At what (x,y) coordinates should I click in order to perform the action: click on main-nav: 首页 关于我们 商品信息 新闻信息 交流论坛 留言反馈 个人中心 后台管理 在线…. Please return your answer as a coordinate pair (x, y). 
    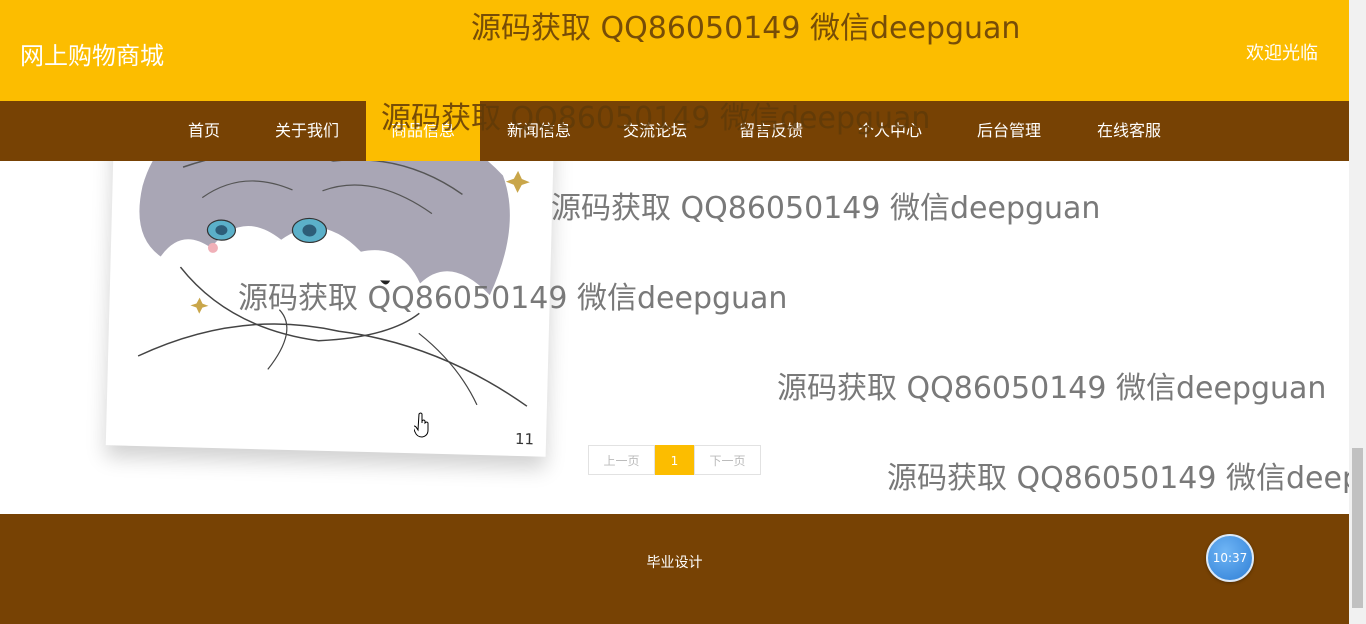
    Looking at the image, I should click on (674, 131).